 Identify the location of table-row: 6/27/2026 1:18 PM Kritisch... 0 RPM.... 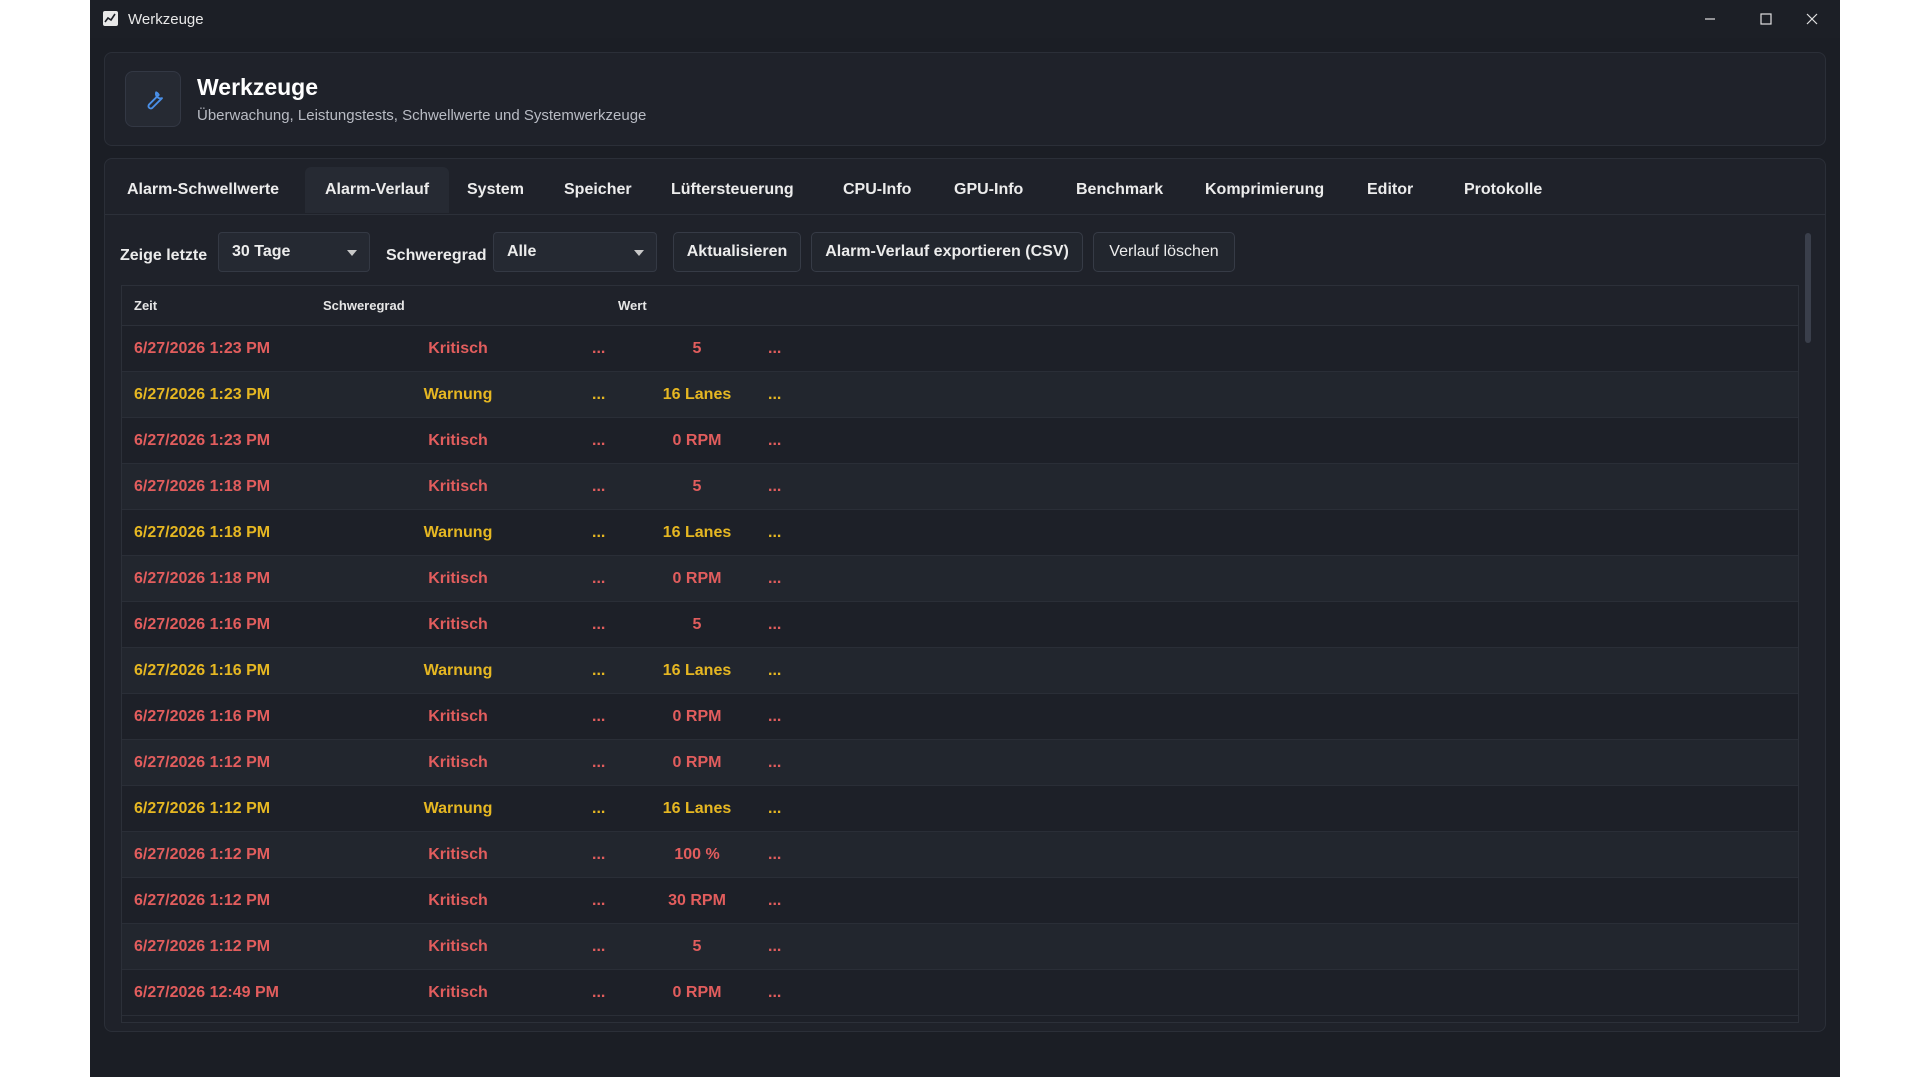
(960, 579).